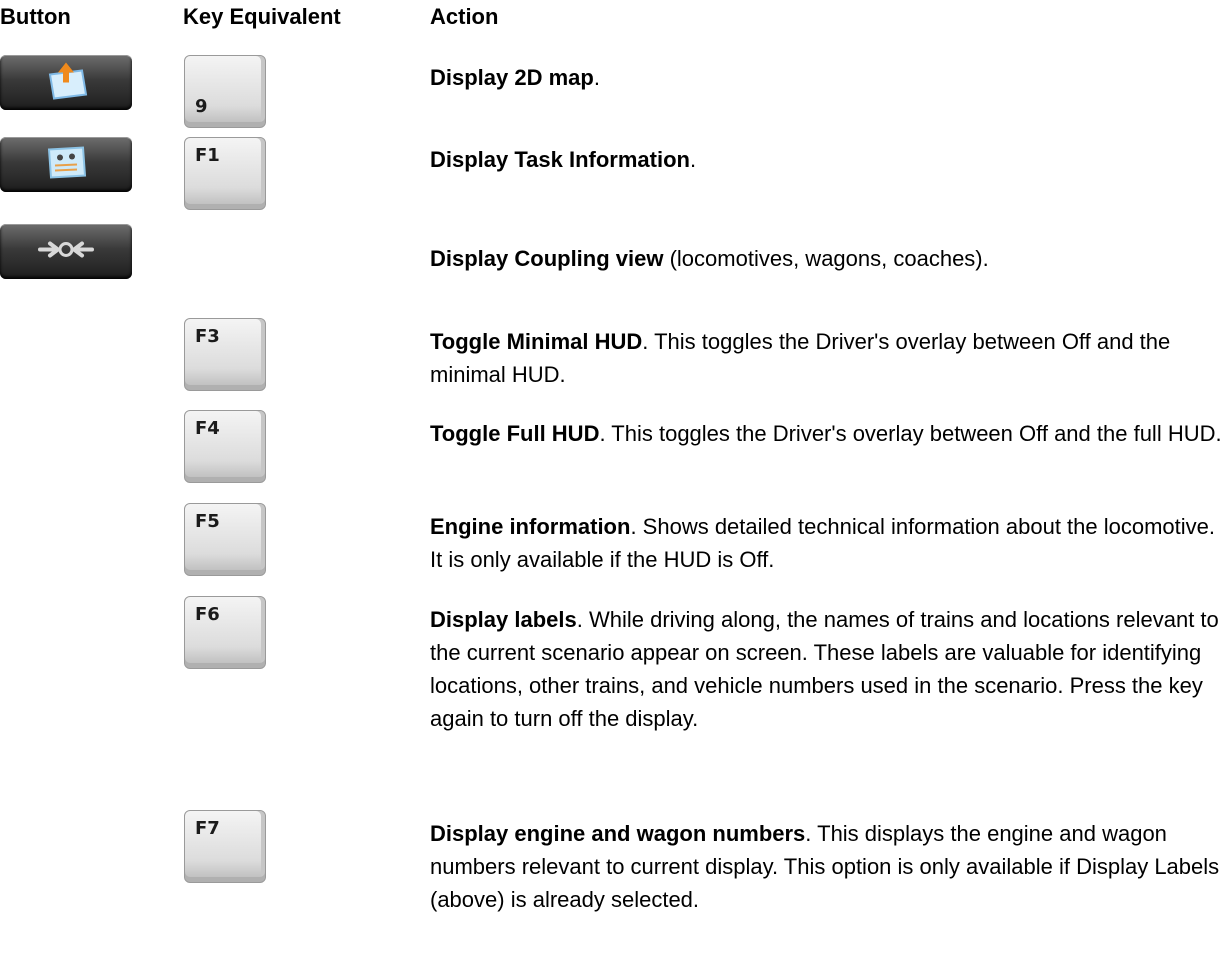 This screenshot has width=1226, height=967. Describe the element at coordinates (207, 521) in the screenshot. I see `key-label: F5` at that location.